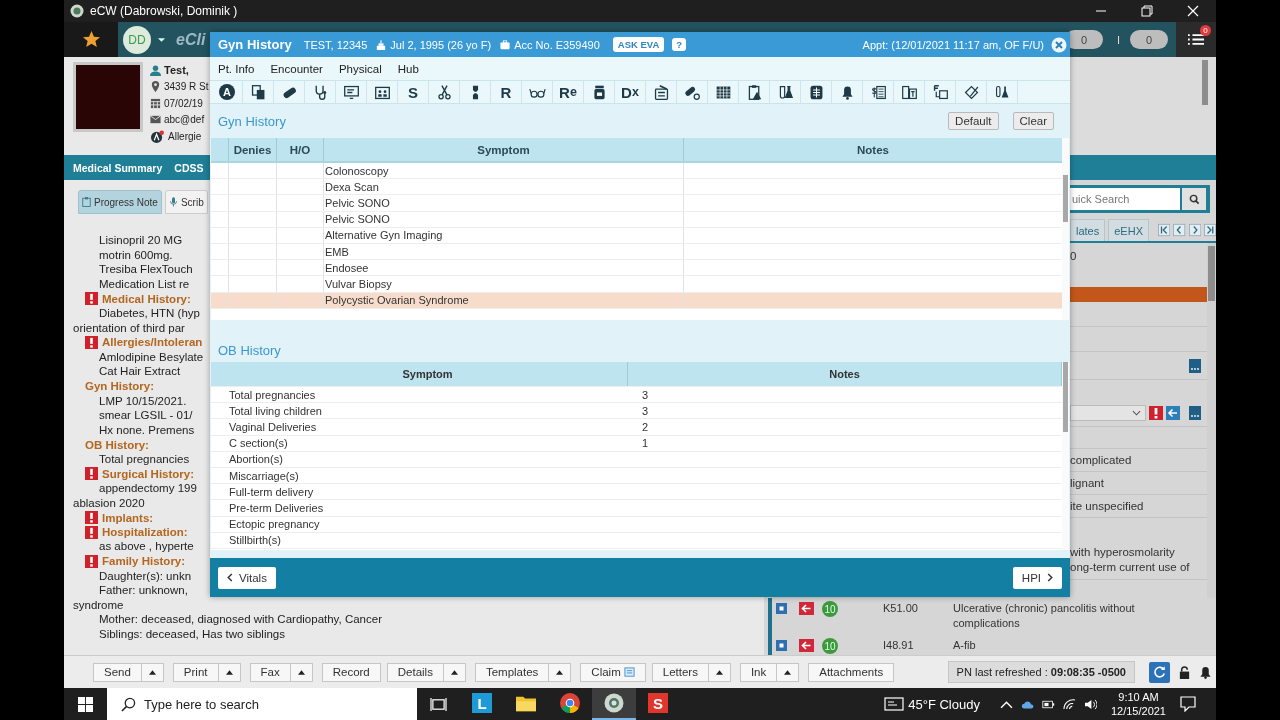  Describe the element at coordinates (658, 704) in the screenshot. I see `taskbar-app: S` at that location.